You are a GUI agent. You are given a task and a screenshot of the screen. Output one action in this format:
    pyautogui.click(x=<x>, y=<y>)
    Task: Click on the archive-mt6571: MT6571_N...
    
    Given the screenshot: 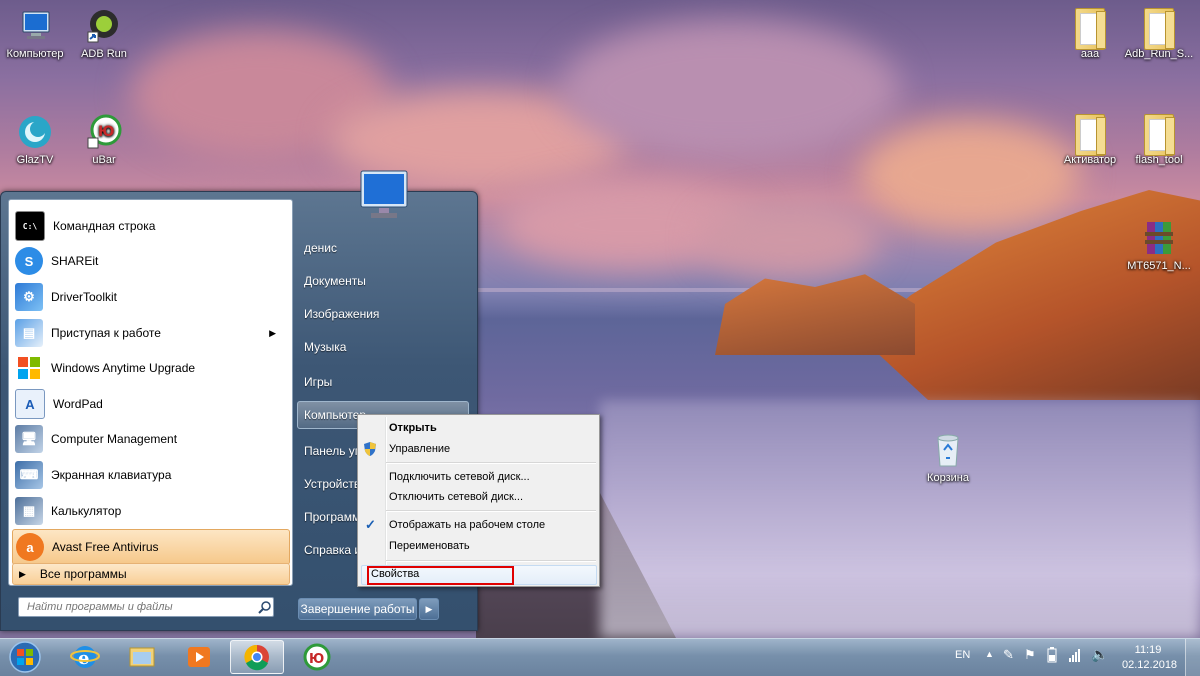 What is the action you would take?
    pyautogui.click(x=1159, y=246)
    